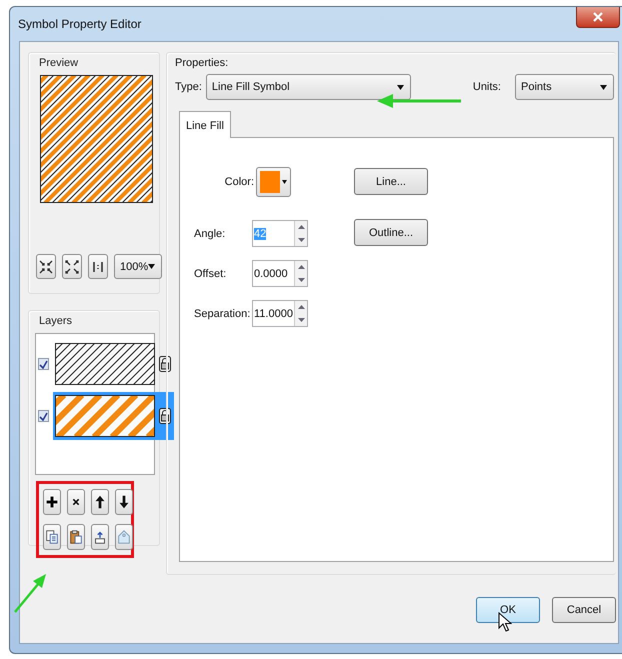 The width and height of the screenshot is (622, 659). I want to click on tab: Line Fill, so click(205, 124).